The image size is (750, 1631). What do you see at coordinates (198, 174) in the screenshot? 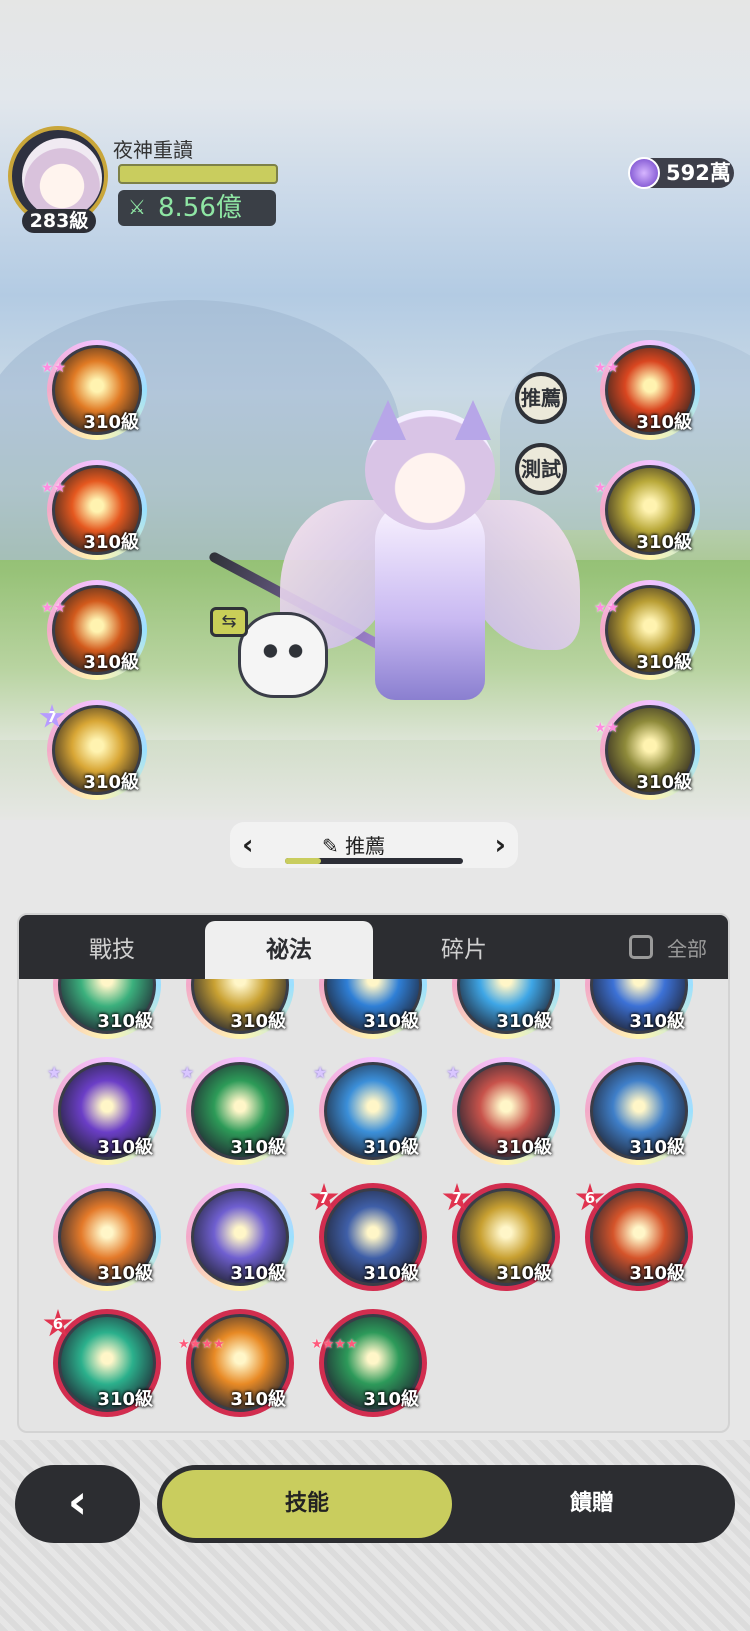
I see `player-exp-bar` at bounding box center [198, 174].